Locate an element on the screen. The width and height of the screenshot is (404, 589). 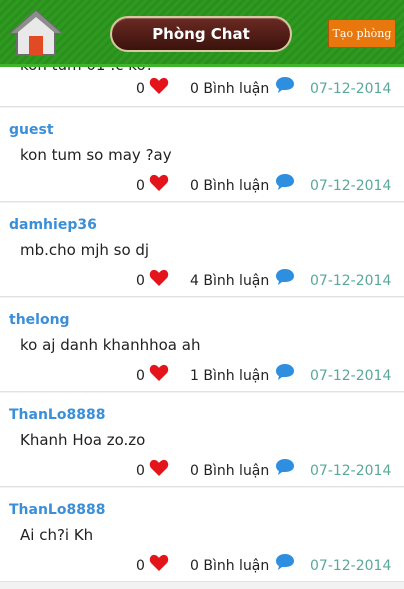
comment-count: 4 Bình luận is located at coordinates (229, 281).